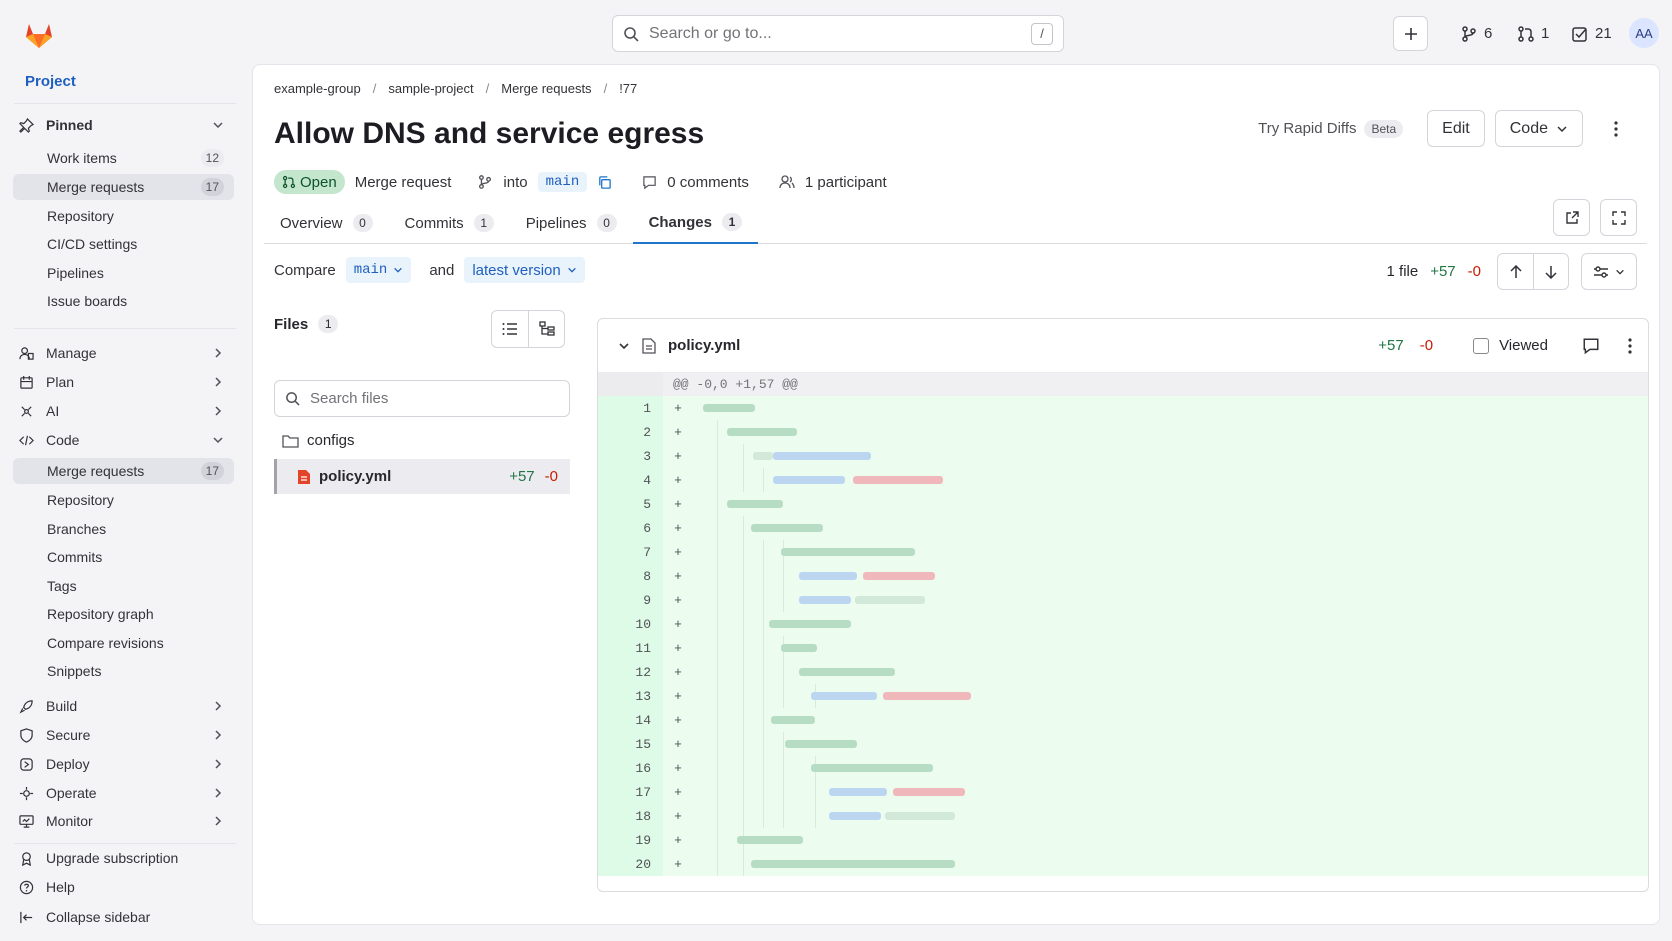  I want to click on previous-file-button, so click(1515, 271).